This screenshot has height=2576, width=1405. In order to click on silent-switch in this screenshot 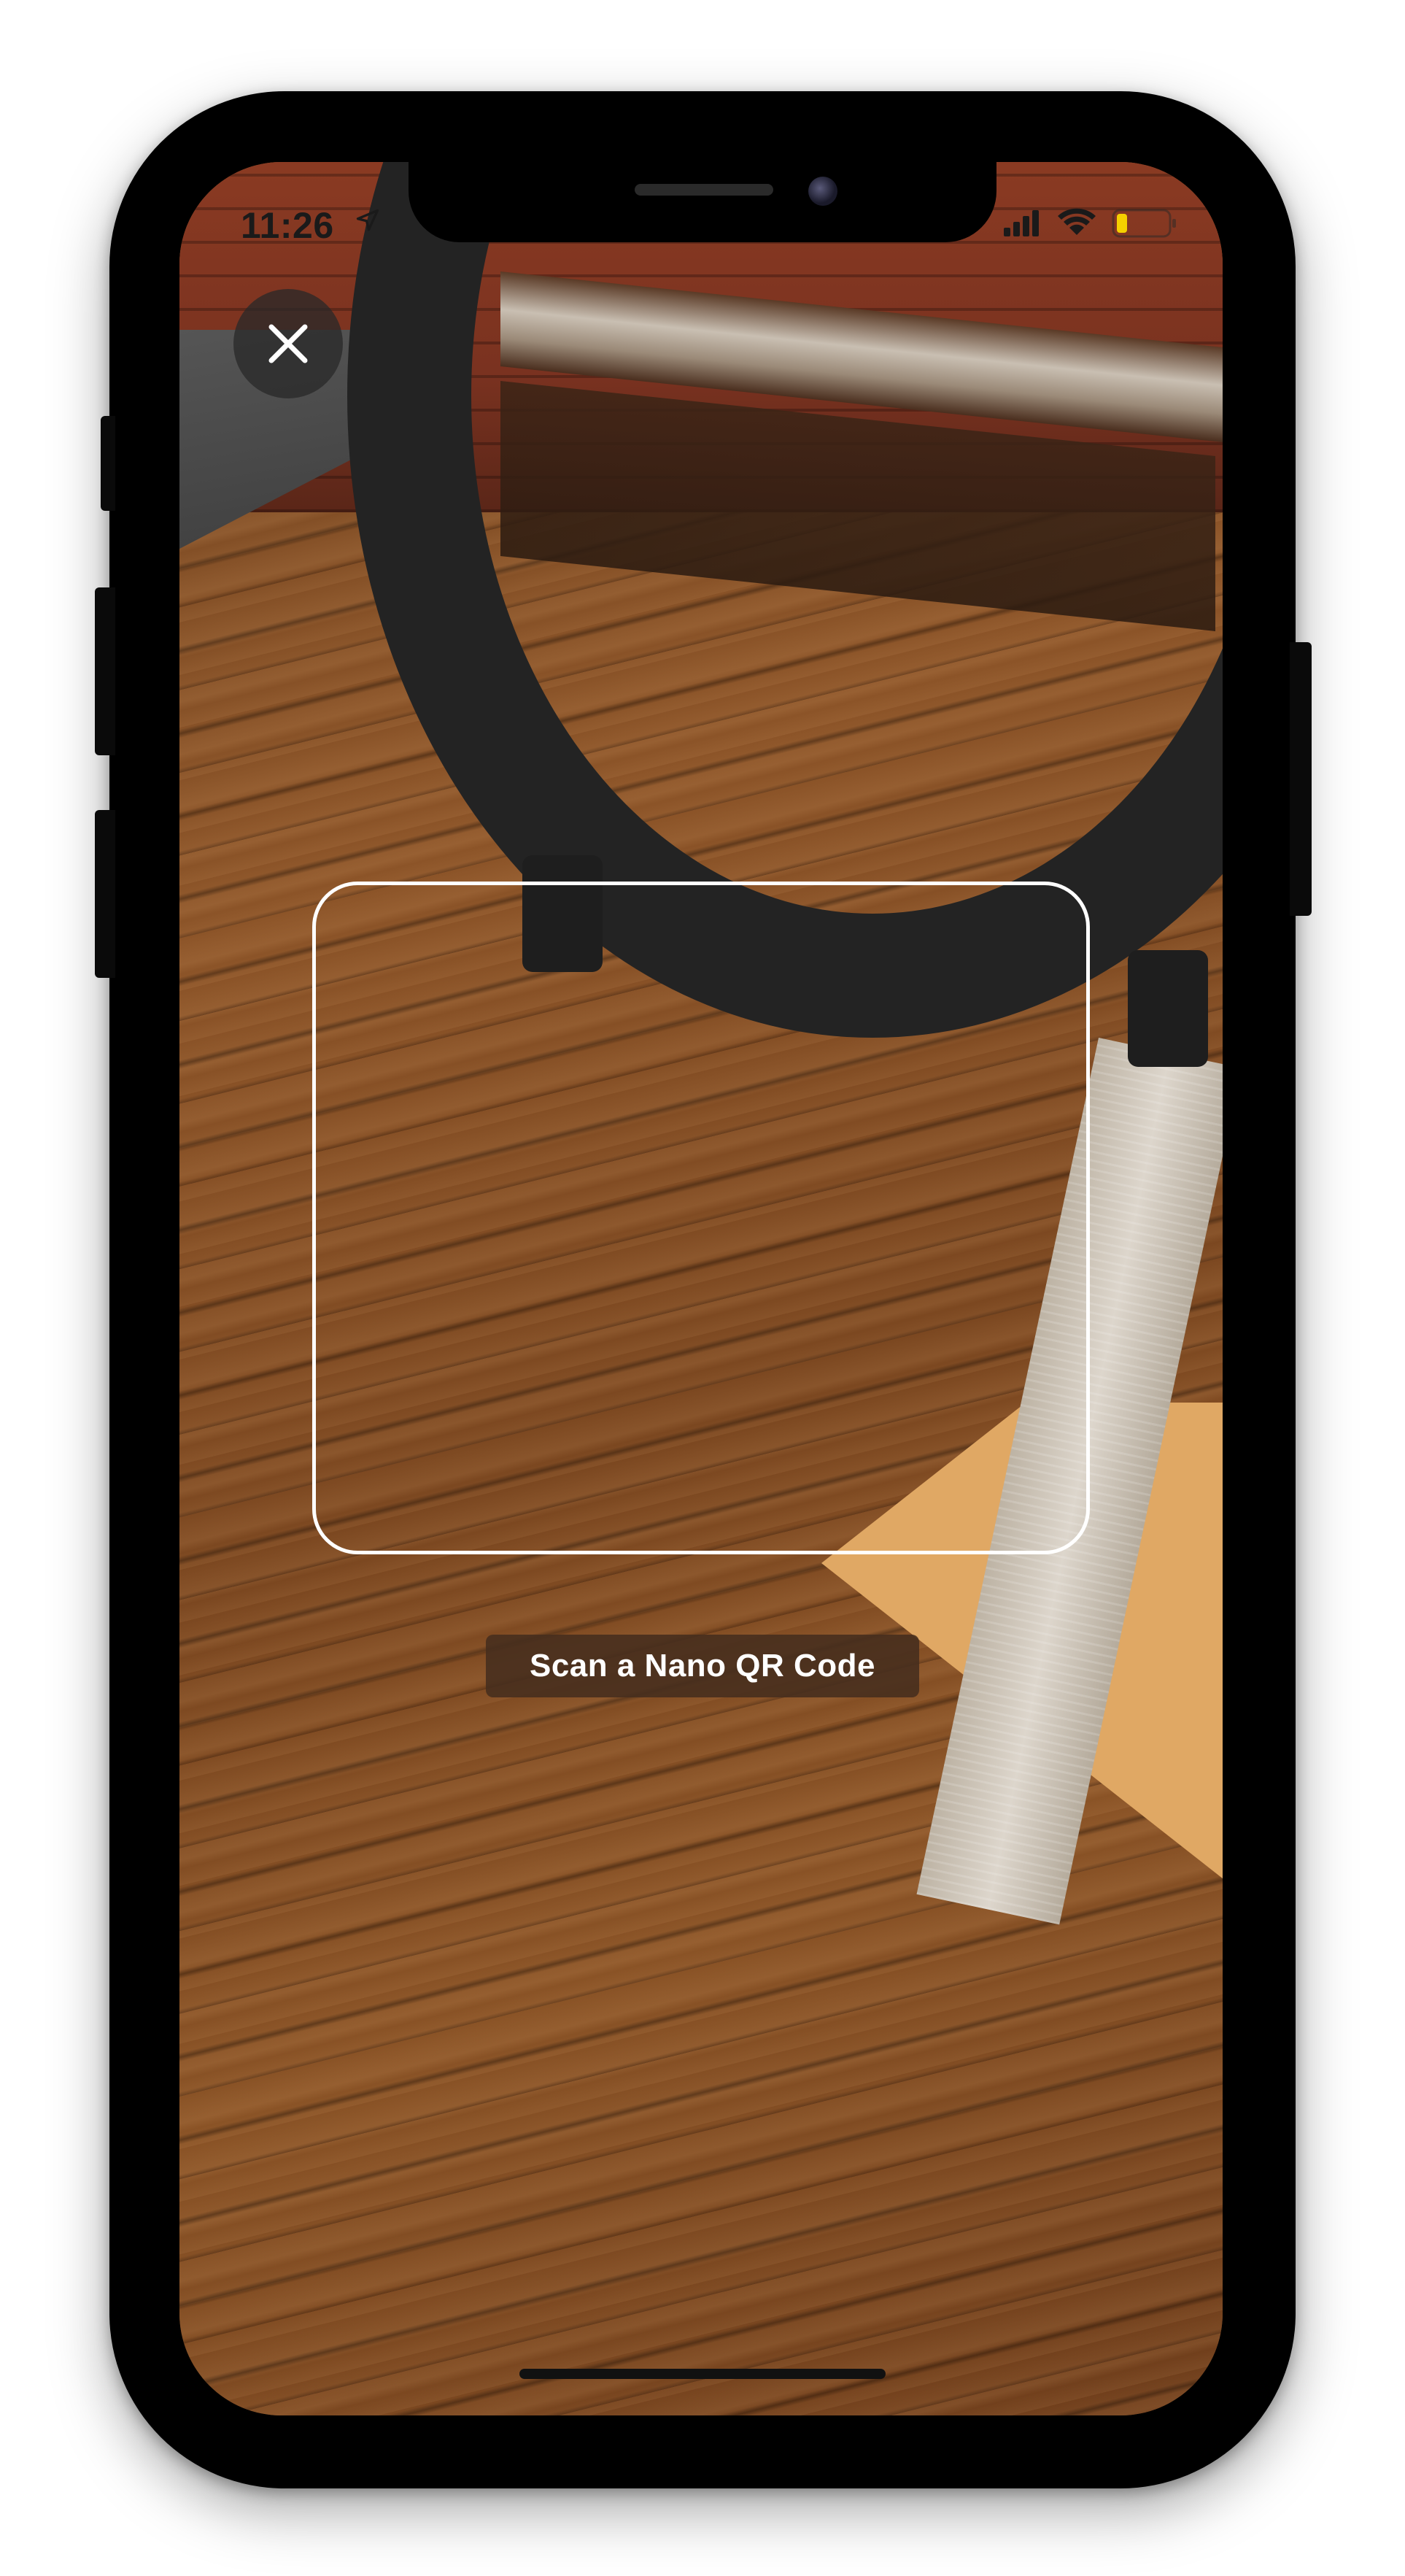, I will do `click(108, 463)`.